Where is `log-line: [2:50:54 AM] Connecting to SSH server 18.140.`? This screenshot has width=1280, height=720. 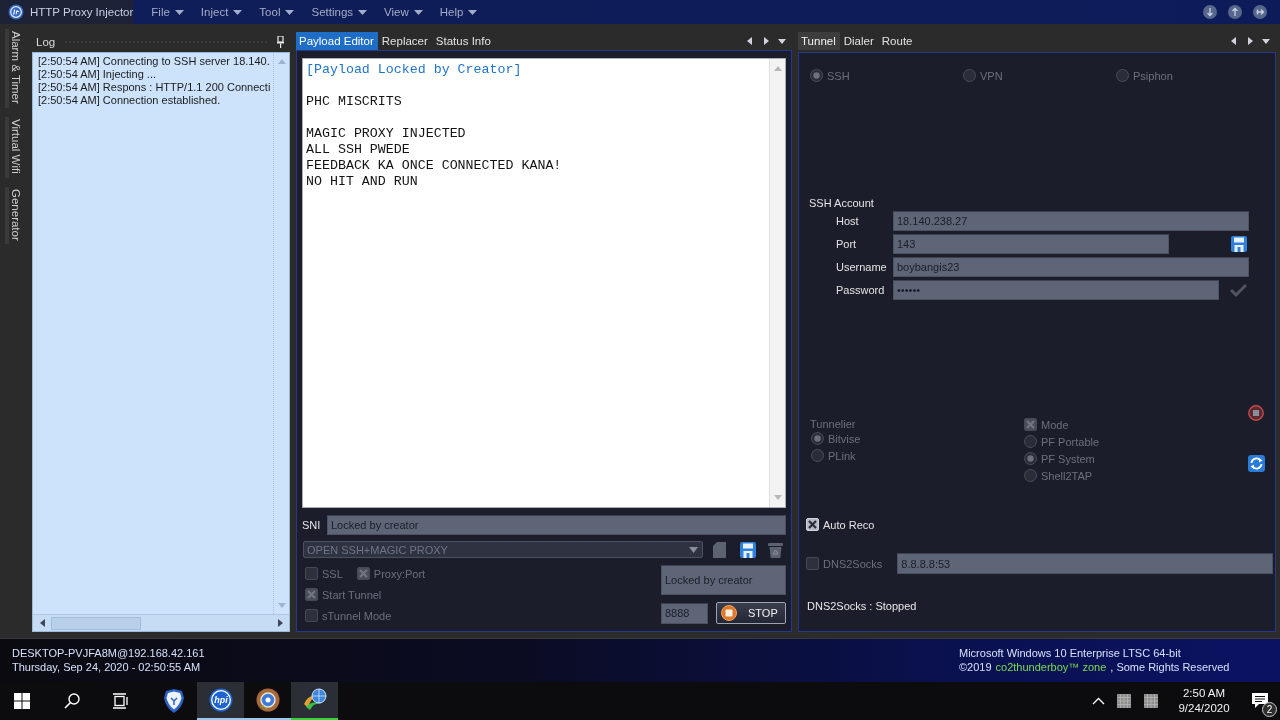 log-line: [2:50:54 AM] Connecting to SSH server 18.140. is located at coordinates (154, 61).